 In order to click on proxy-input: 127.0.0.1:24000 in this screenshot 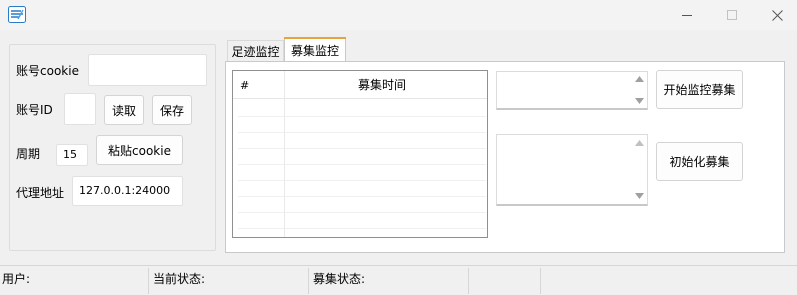, I will do `click(127, 191)`.